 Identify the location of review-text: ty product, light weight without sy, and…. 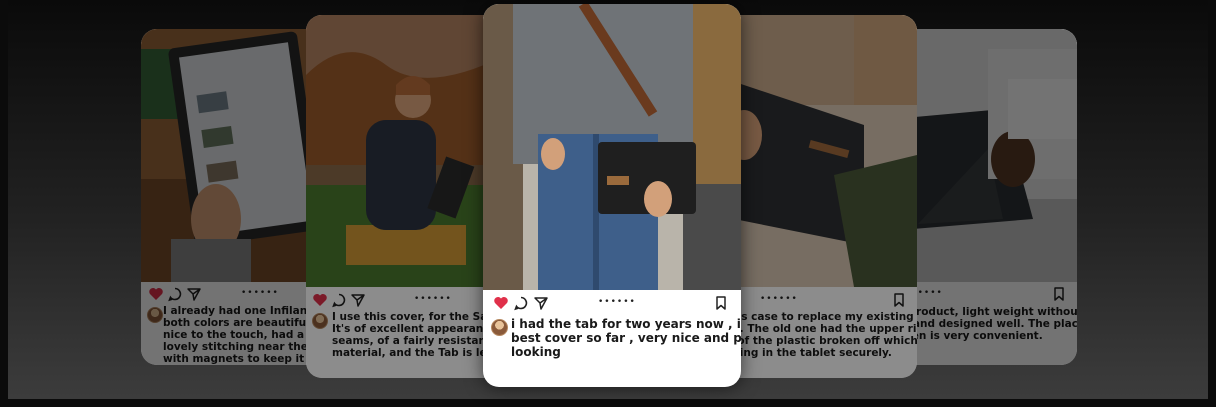
(985, 324).